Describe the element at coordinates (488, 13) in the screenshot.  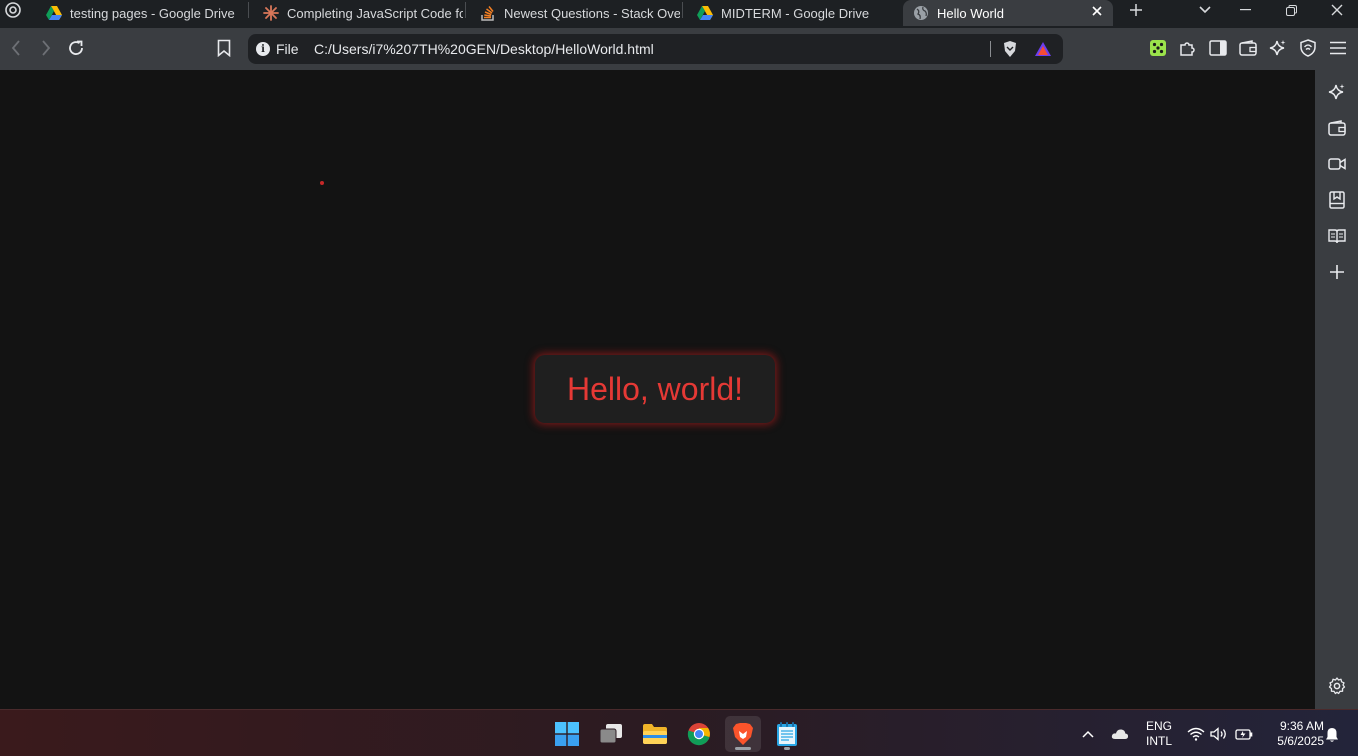
I see `stack-overflow-icon` at that location.